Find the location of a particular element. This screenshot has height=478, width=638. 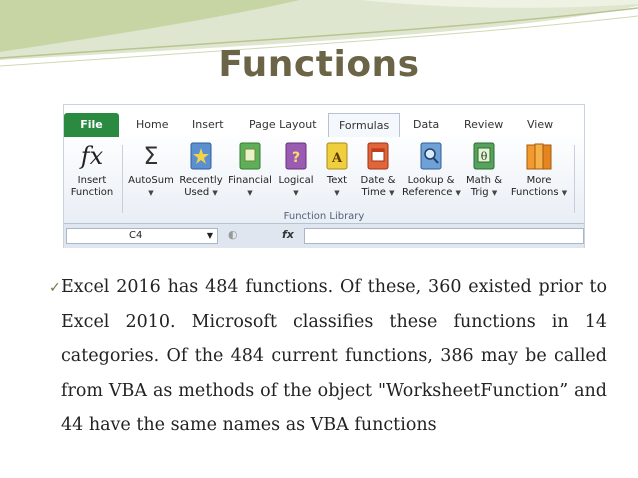

math-trig-label-2: Trig is located at coordinates (479, 192).